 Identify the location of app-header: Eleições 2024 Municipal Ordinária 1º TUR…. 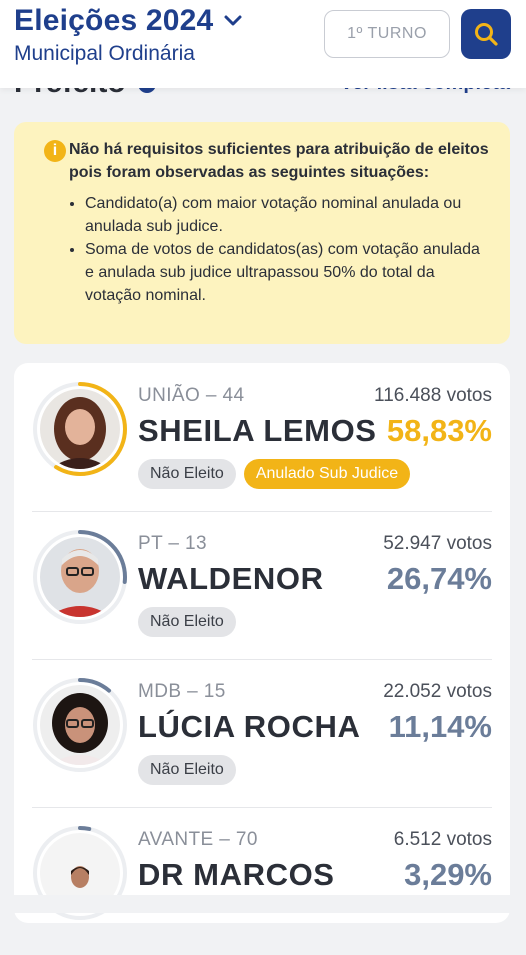
(263, 44).